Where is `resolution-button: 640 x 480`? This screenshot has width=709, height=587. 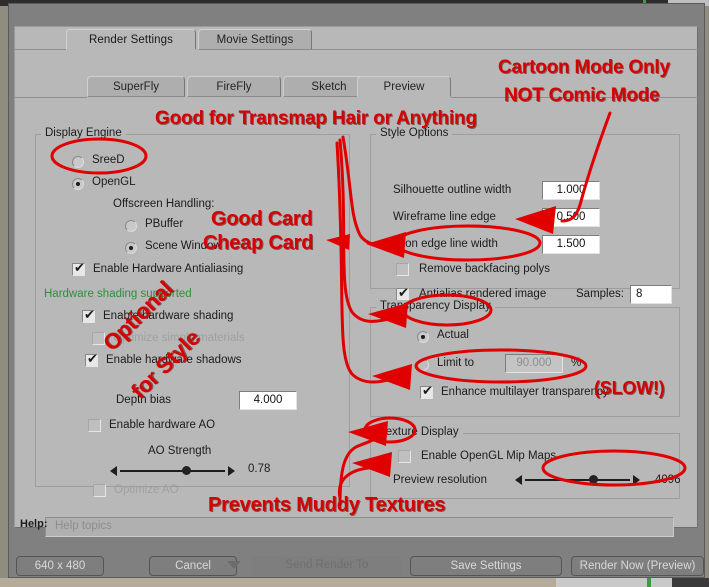
resolution-button: 640 x 480 is located at coordinates (60, 566).